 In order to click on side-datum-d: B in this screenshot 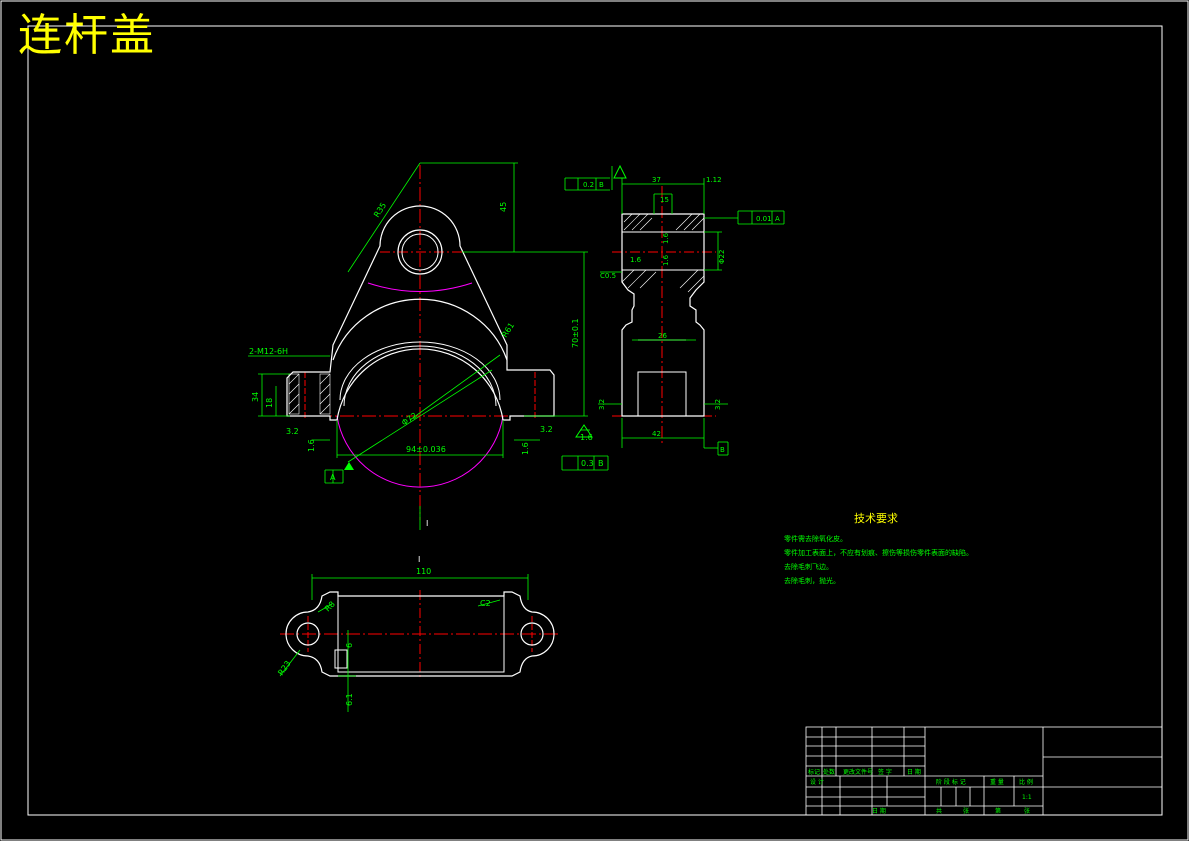, I will do `click(722, 450)`.